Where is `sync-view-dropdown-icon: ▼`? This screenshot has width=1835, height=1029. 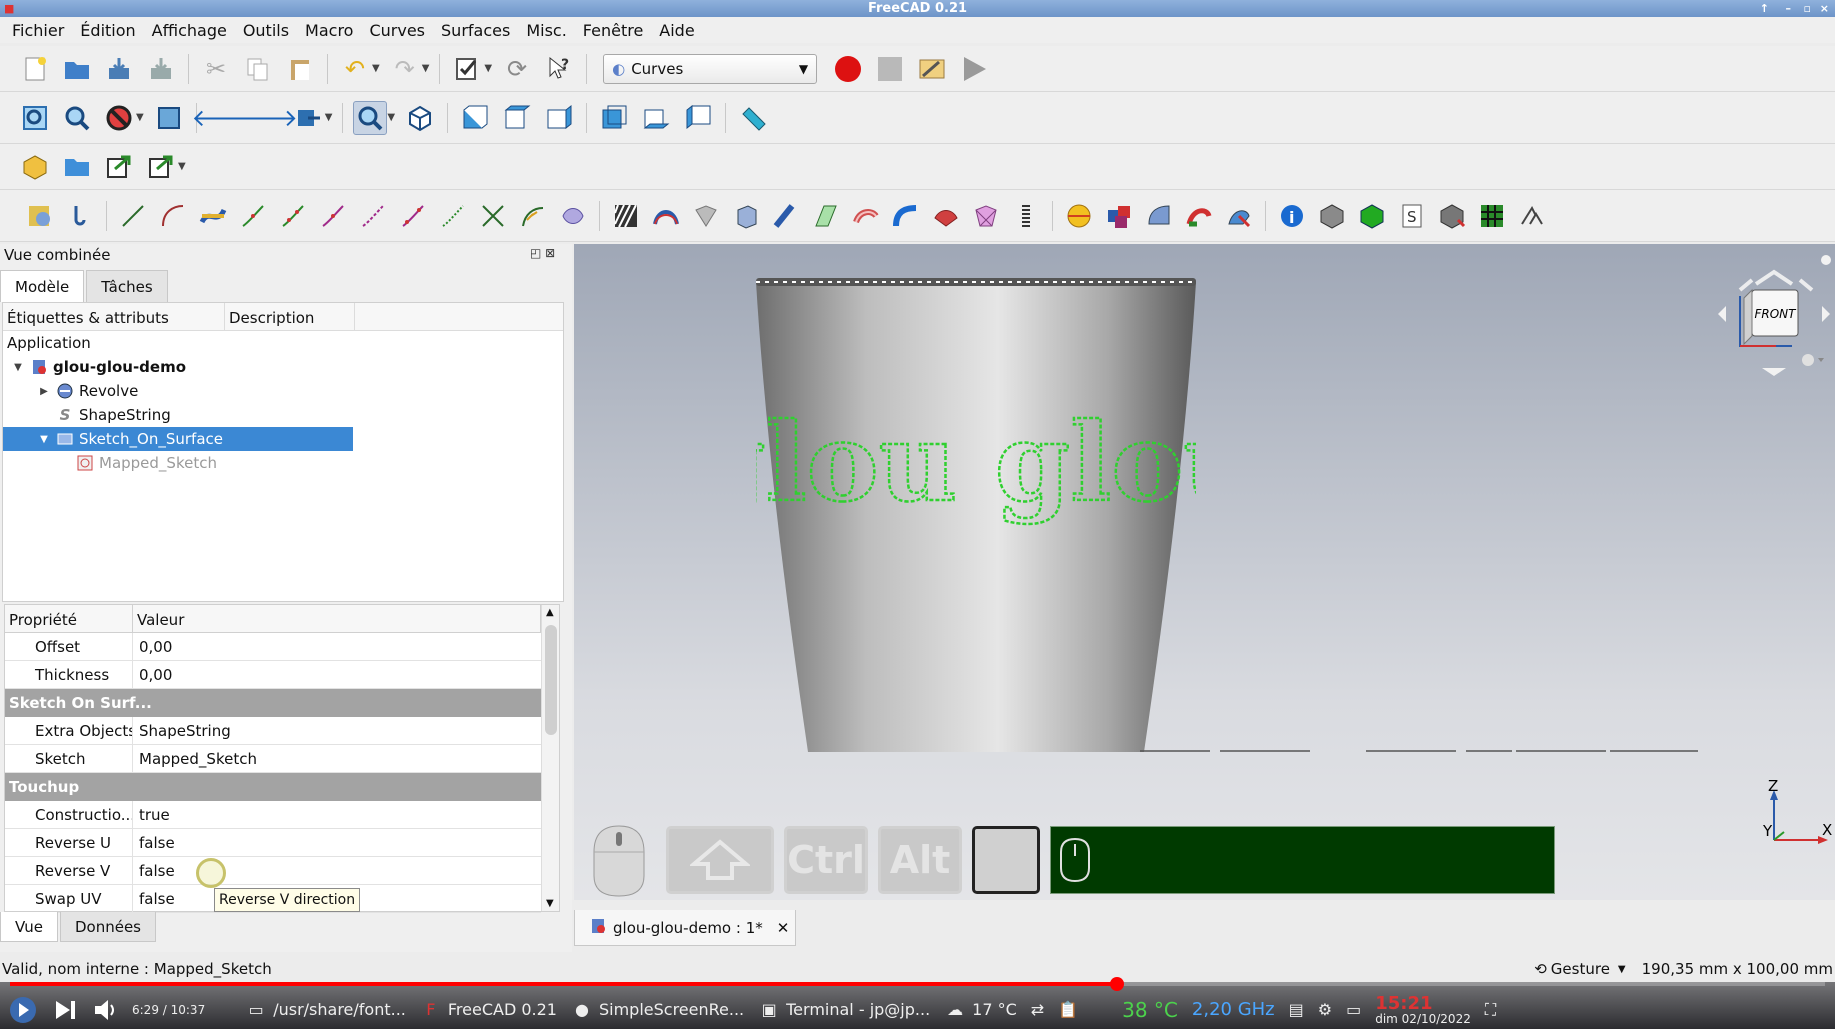
sync-view-dropdown-icon: ▼ is located at coordinates (329, 117).